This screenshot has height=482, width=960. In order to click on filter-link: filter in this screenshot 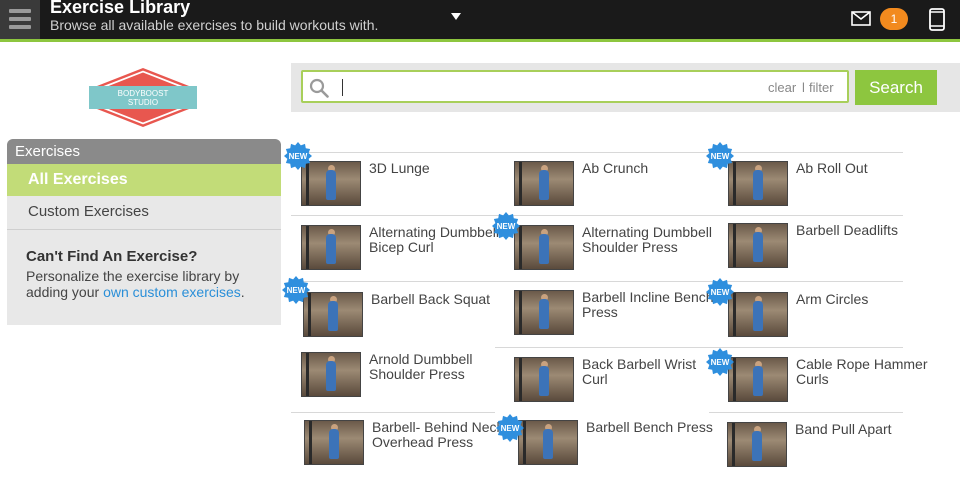, I will do `click(821, 87)`.